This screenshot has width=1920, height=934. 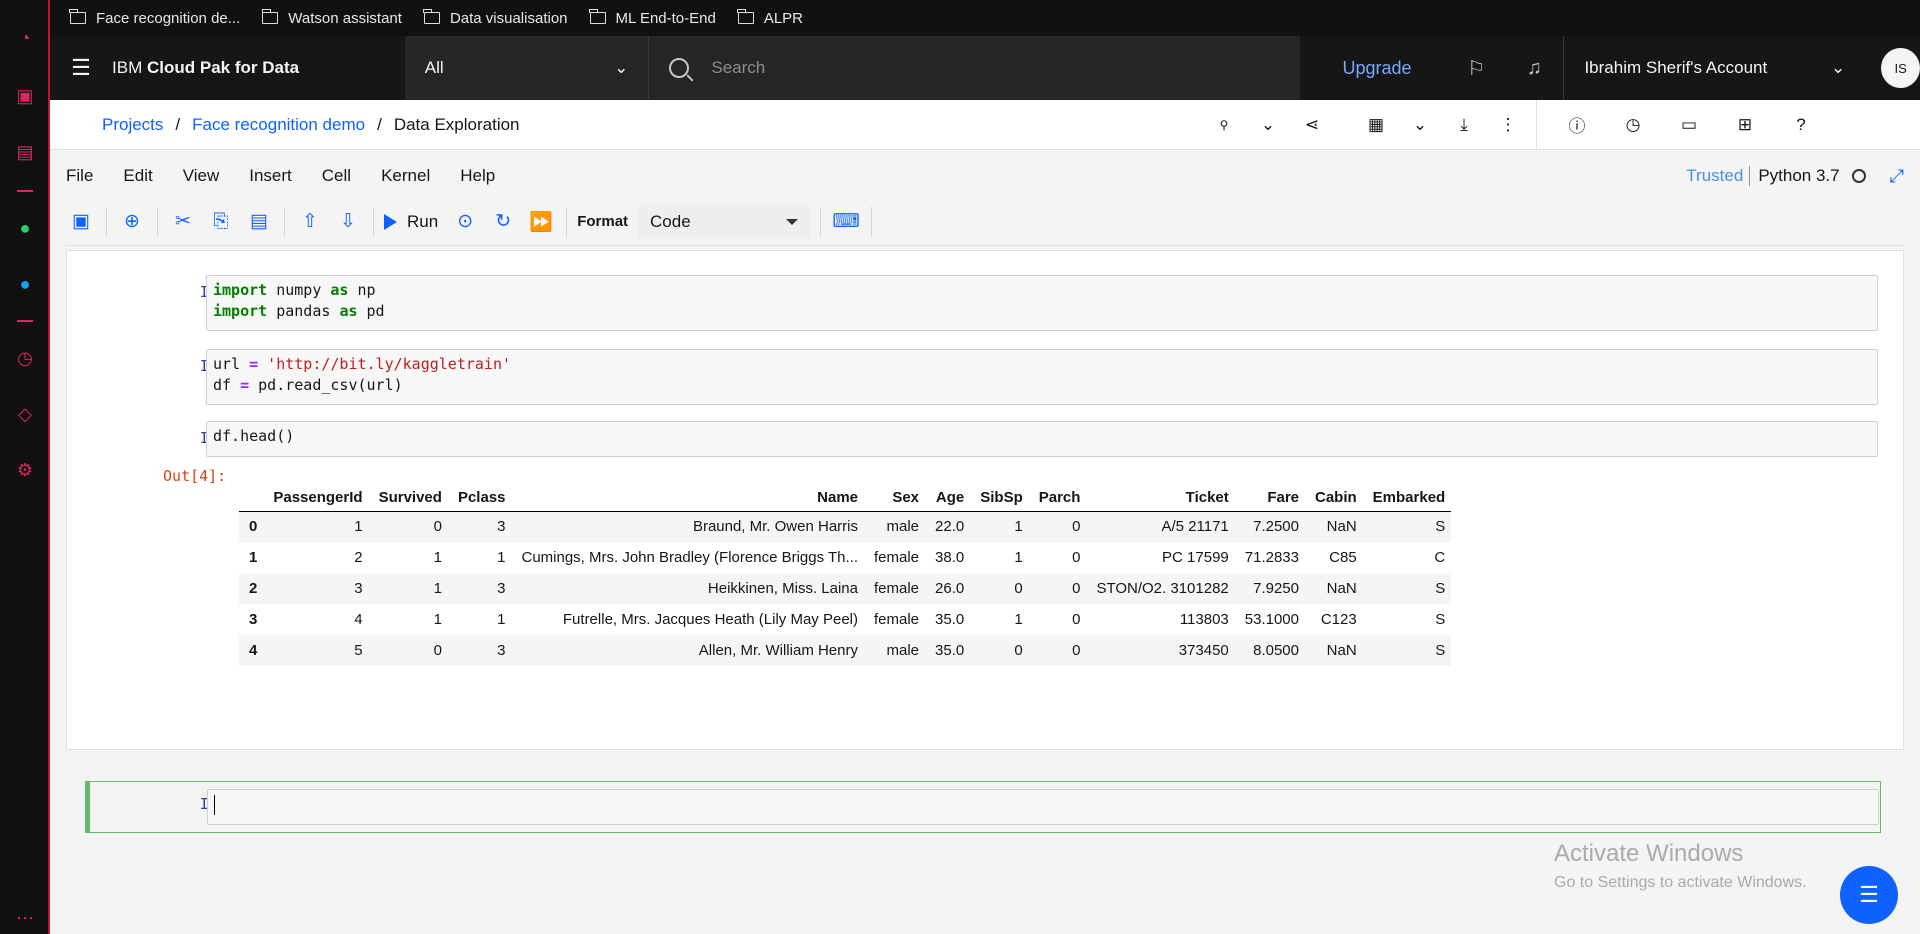 What do you see at coordinates (665, 18) in the screenshot?
I see `bookmark-label: ML End-to-End` at bounding box center [665, 18].